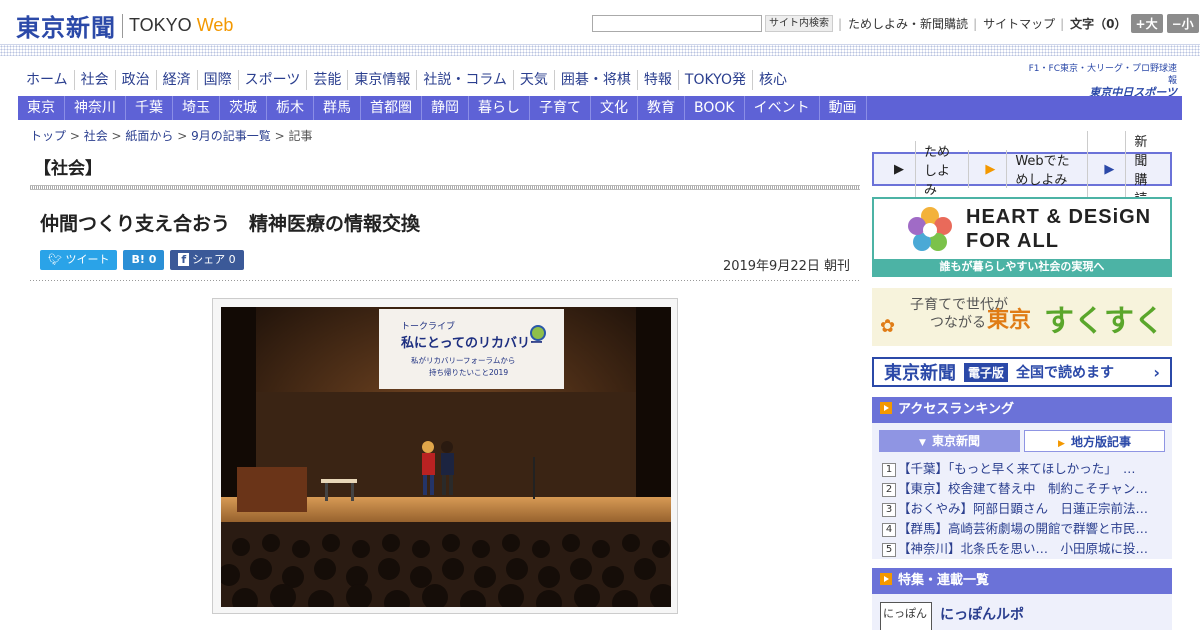 The image size is (1200, 630). Describe the element at coordinates (772, 80) in the screenshot. I see `nav-item-kakushin: 核心` at that location.